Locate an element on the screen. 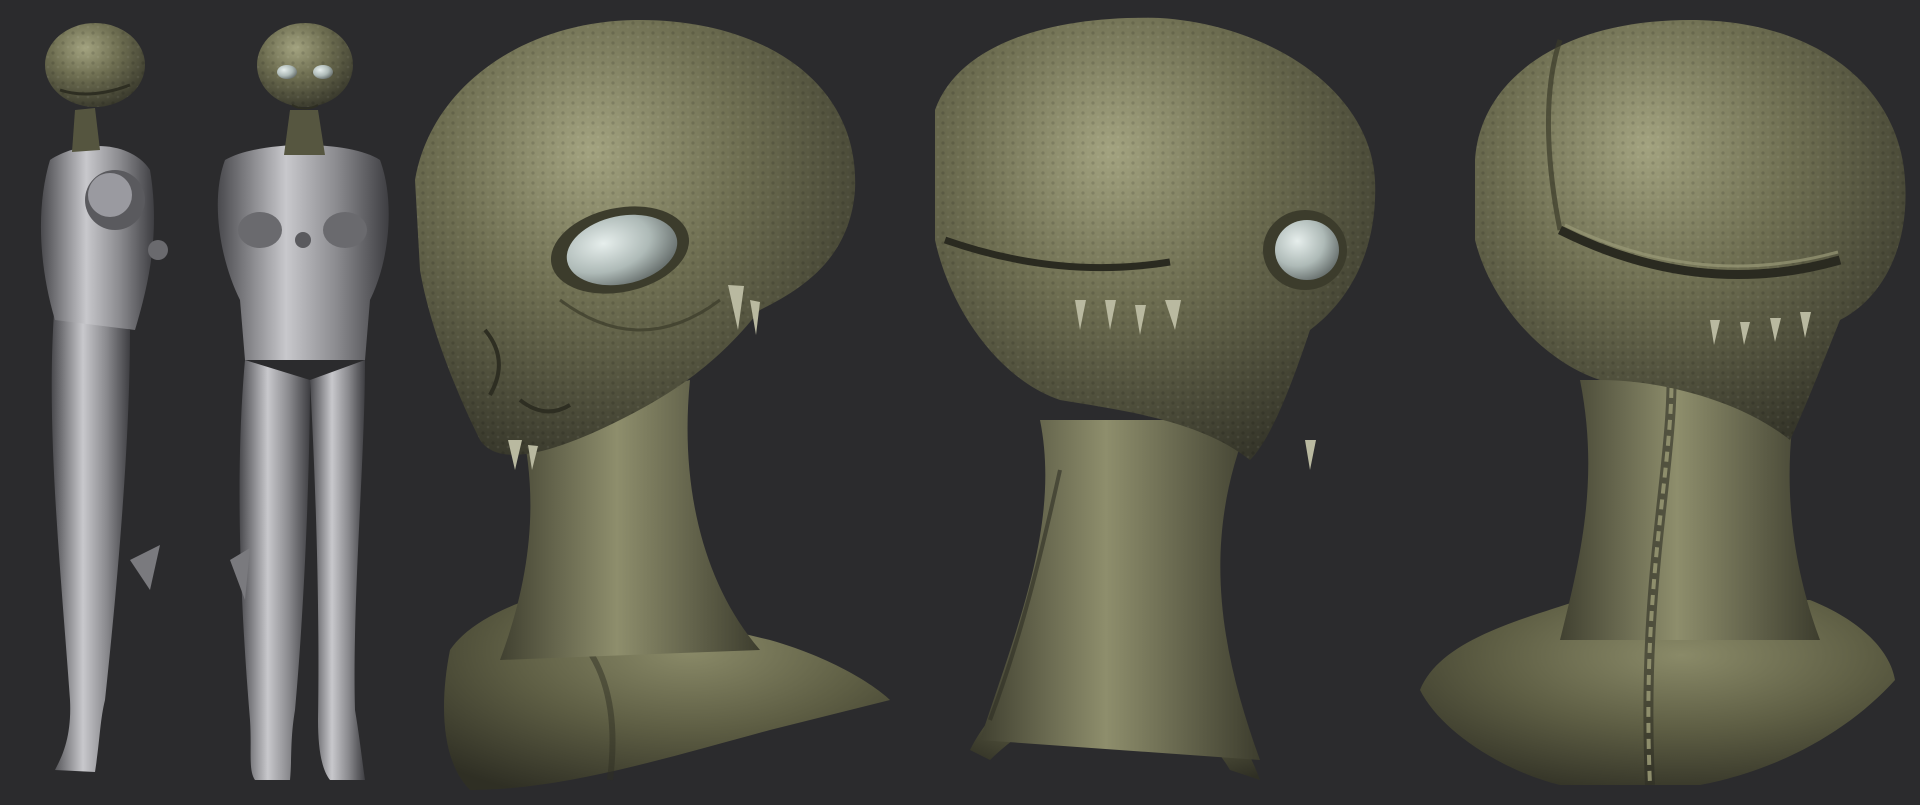  full-body-side-figure is located at coordinates (104, 397).